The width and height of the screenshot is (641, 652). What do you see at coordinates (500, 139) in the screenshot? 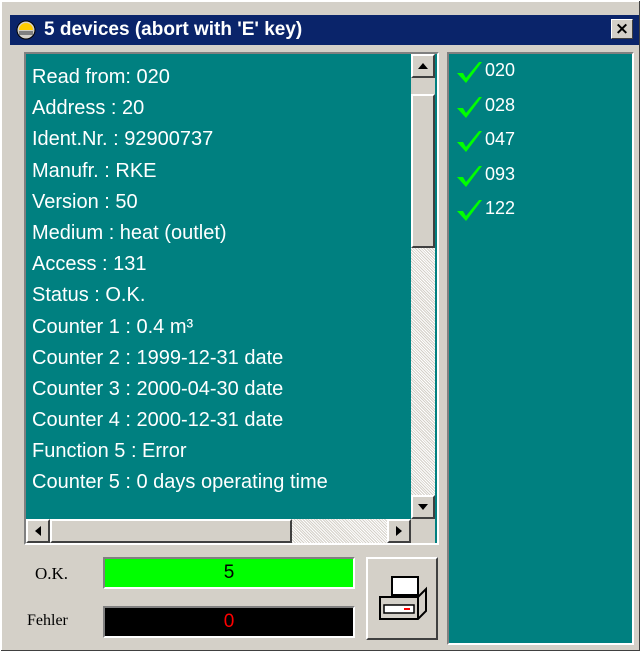
I see `device-id: 047` at bounding box center [500, 139].